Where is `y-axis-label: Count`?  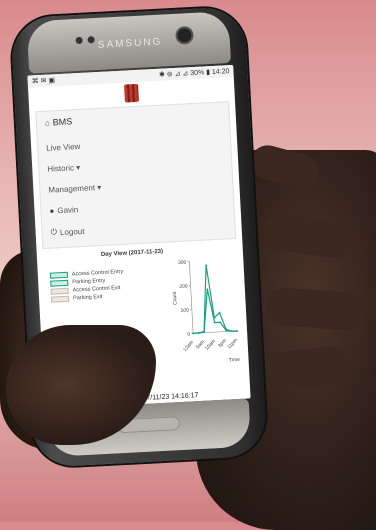
y-axis-label: Count is located at coordinates (175, 298).